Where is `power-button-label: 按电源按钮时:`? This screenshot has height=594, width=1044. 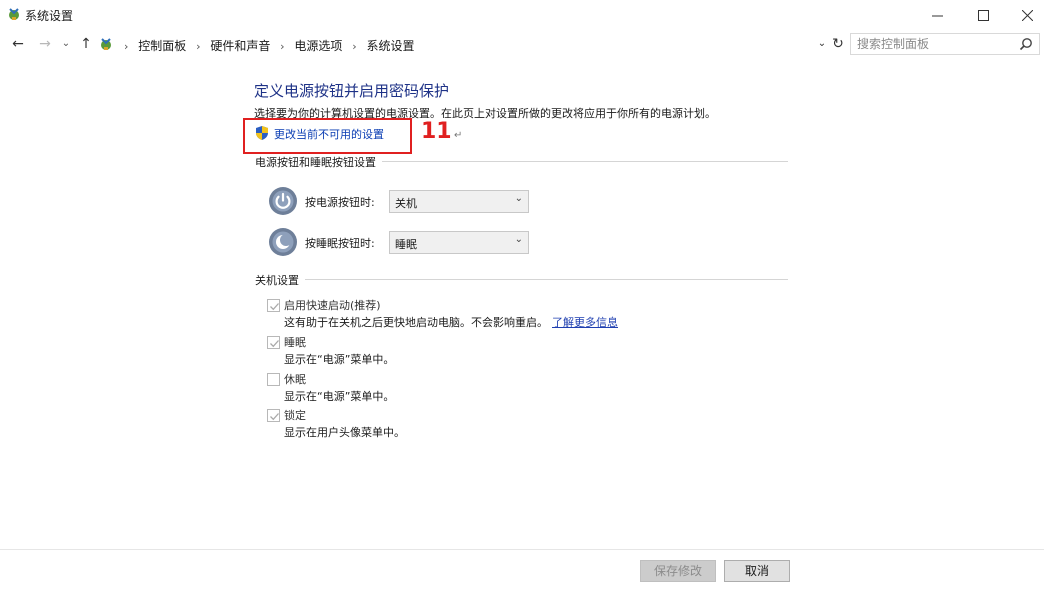
power-button-label: 按电源按钮时: is located at coordinates (340, 202).